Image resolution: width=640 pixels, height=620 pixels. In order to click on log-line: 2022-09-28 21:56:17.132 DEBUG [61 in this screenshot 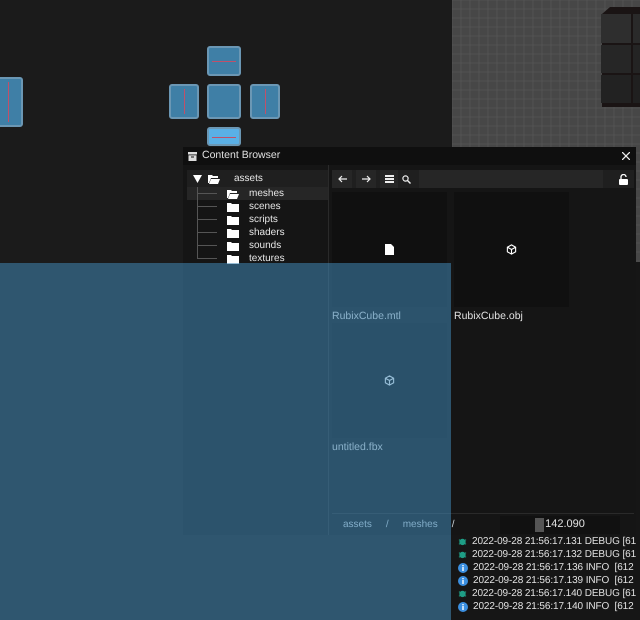, I will do `click(554, 555)`.